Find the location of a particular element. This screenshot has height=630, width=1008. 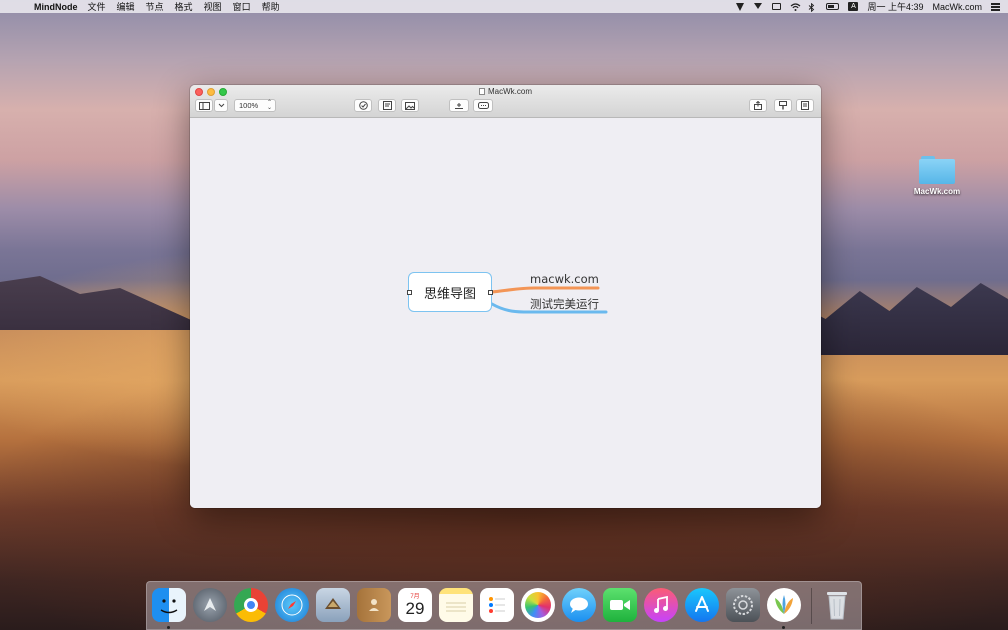

desktop-folder: MacWk.com is located at coordinates (937, 175).